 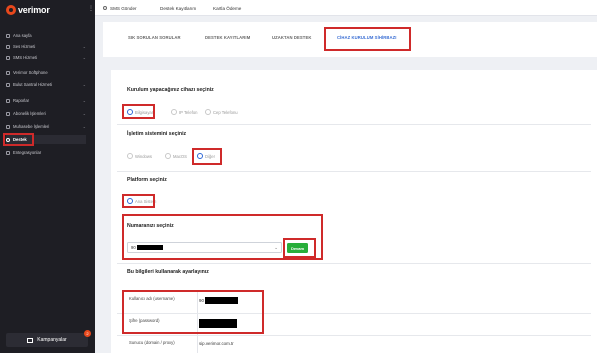 What do you see at coordinates (227, 37) in the screenshot?
I see `tab-support-records: DESTEK KAYITLARIM` at bounding box center [227, 37].